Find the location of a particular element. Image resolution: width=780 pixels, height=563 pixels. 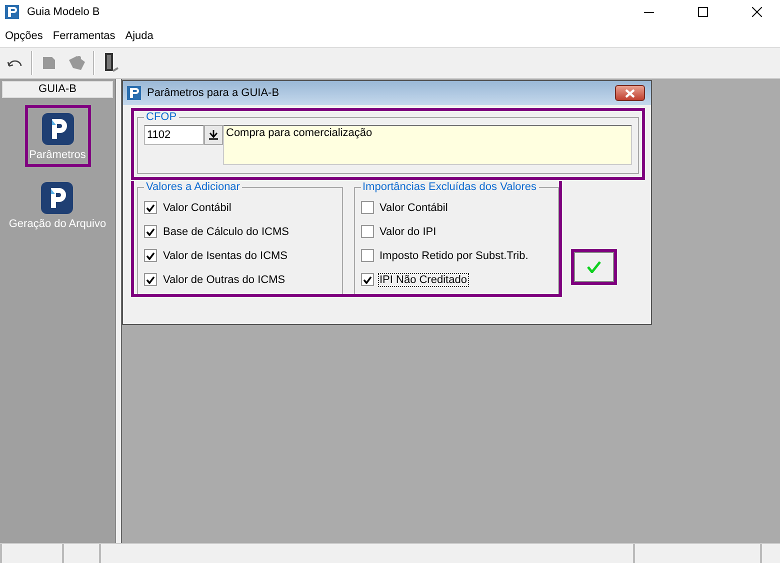

checkmark-icon is located at coordinates (594, 267).